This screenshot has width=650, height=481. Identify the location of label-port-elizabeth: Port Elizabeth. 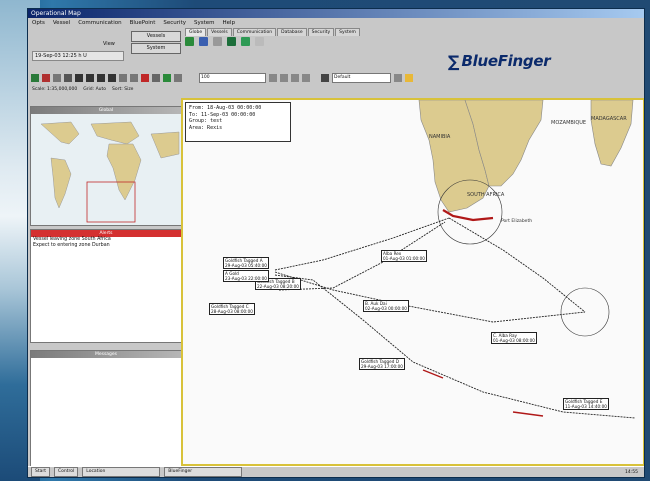
(516, 221).